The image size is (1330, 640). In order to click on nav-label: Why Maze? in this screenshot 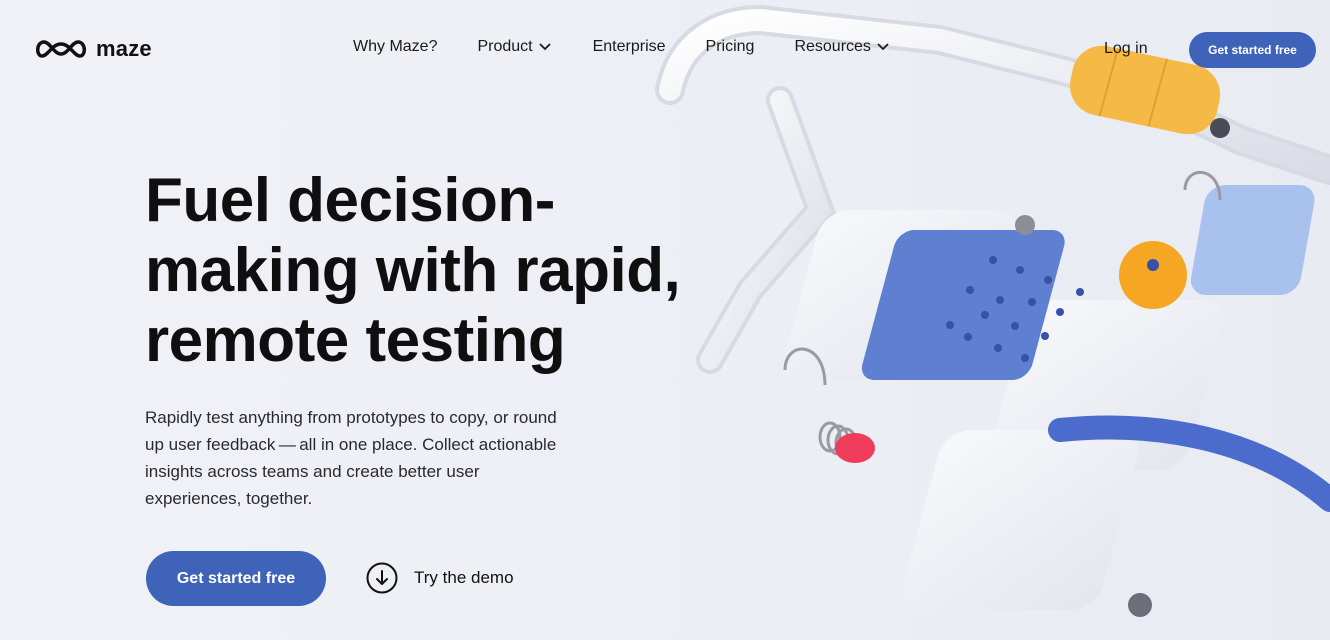, I will do `click(395, 46)`.